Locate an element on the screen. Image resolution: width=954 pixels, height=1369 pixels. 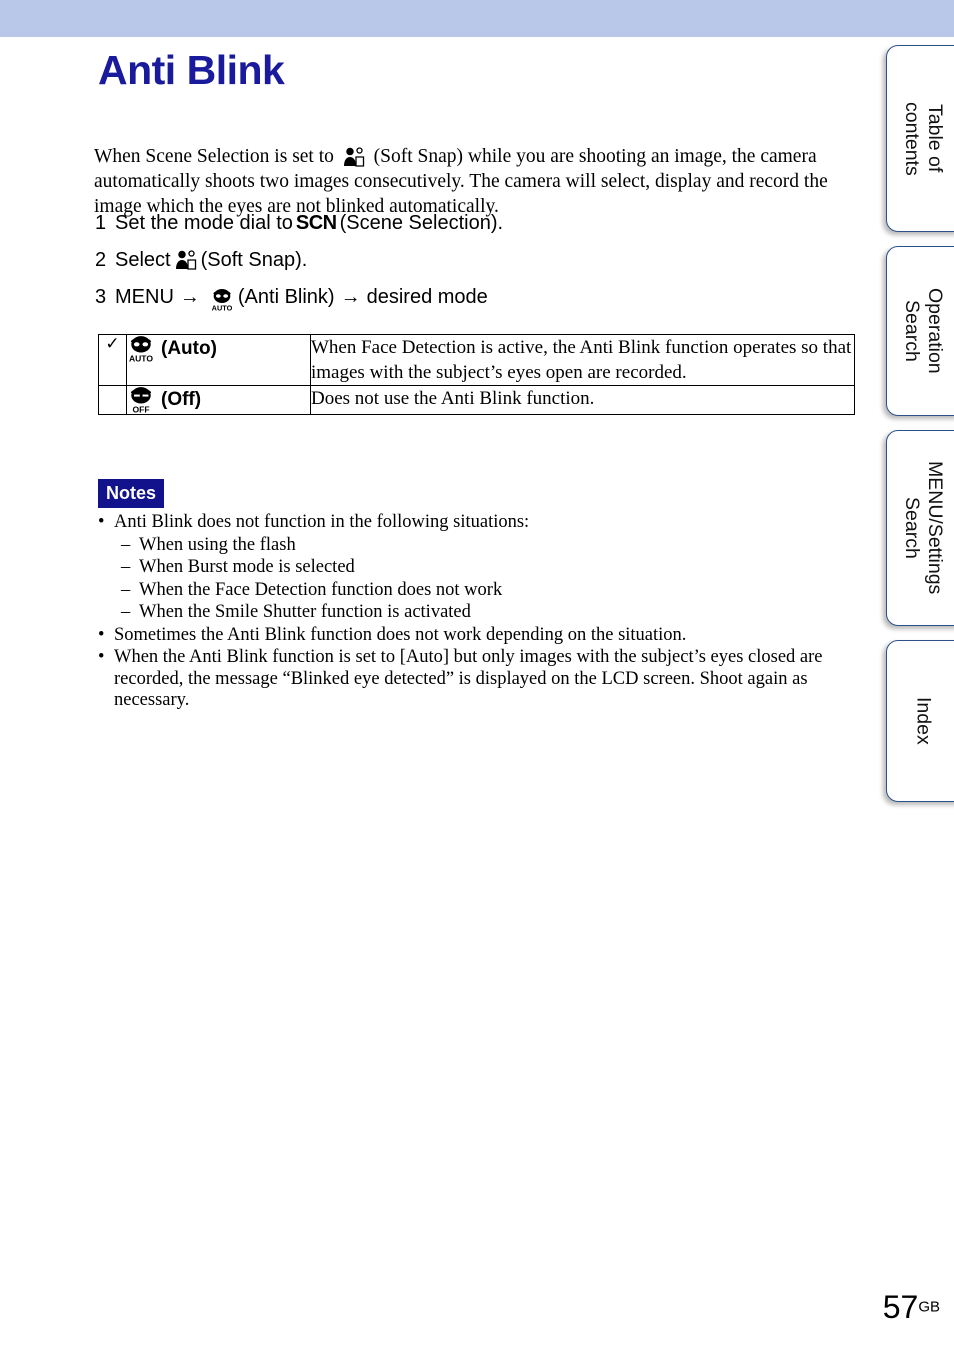
step-1-text-before: Set the mode dial to is located at coordinates (204, 223).